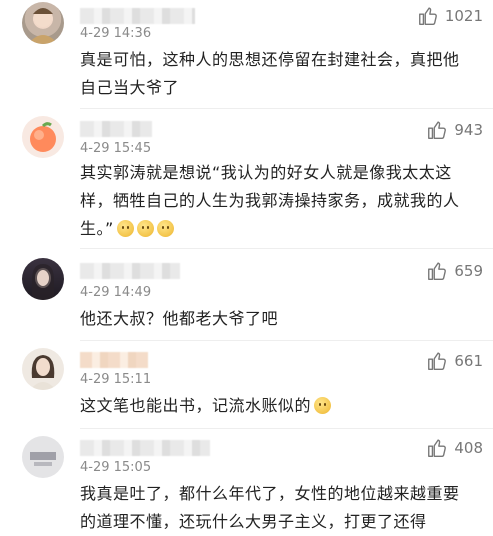 This screenshot has height=536, width=493. What do you see at coordinates (43, 26) in the screenshot?
I see `avatar-costume-icon` at bounding box center [43, 26].